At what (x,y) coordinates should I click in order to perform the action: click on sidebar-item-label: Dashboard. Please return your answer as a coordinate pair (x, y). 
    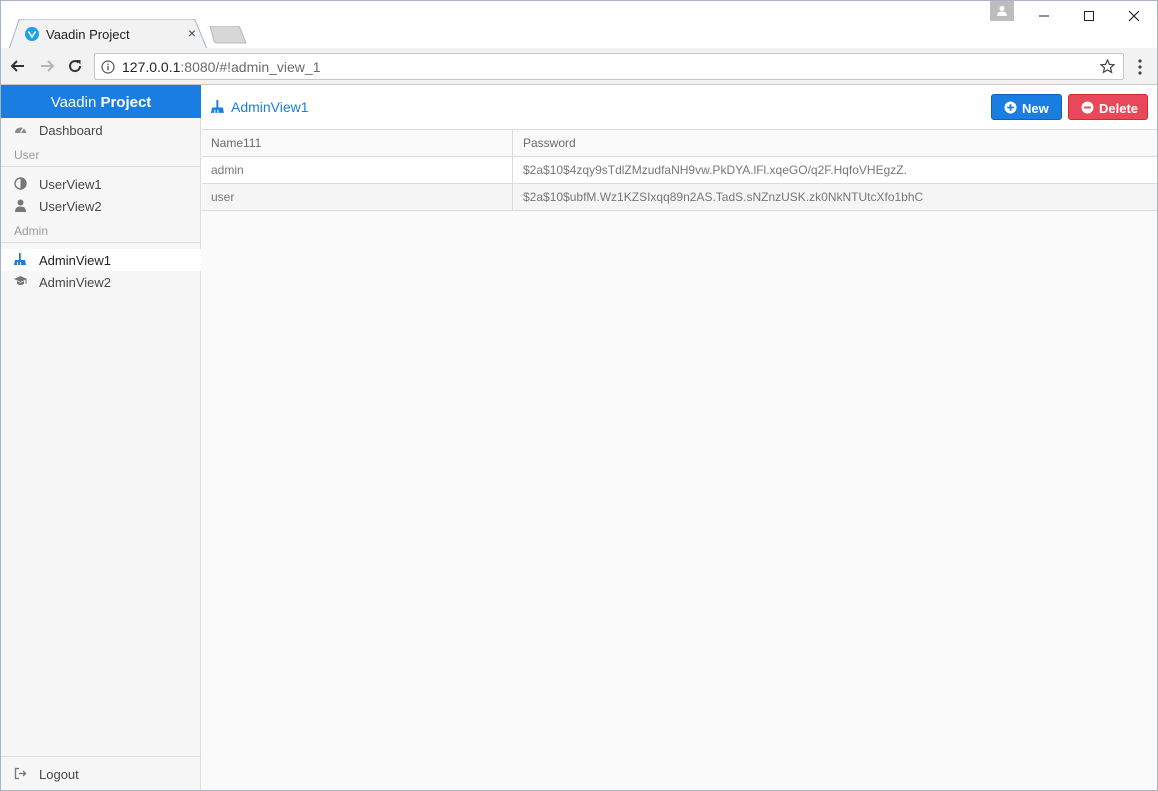
    Looking at the image, I should click on (71, 130).